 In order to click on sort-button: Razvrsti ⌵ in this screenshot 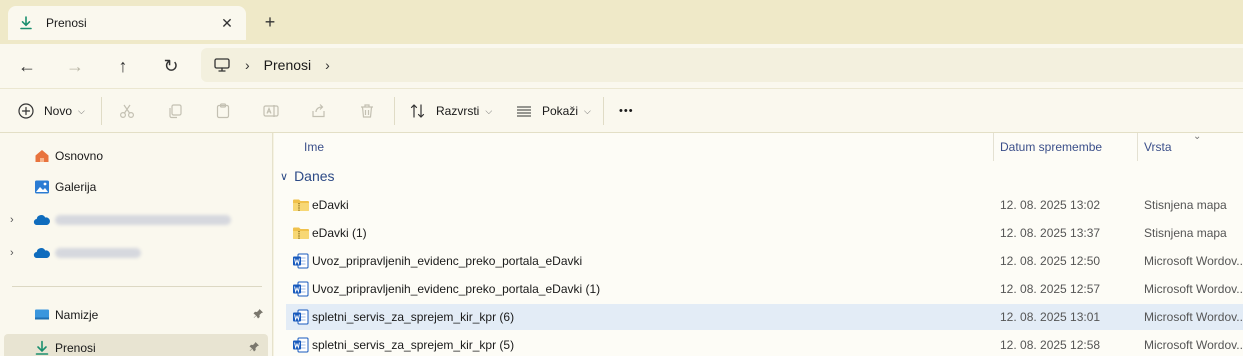, I will do `click(450, 111)`.